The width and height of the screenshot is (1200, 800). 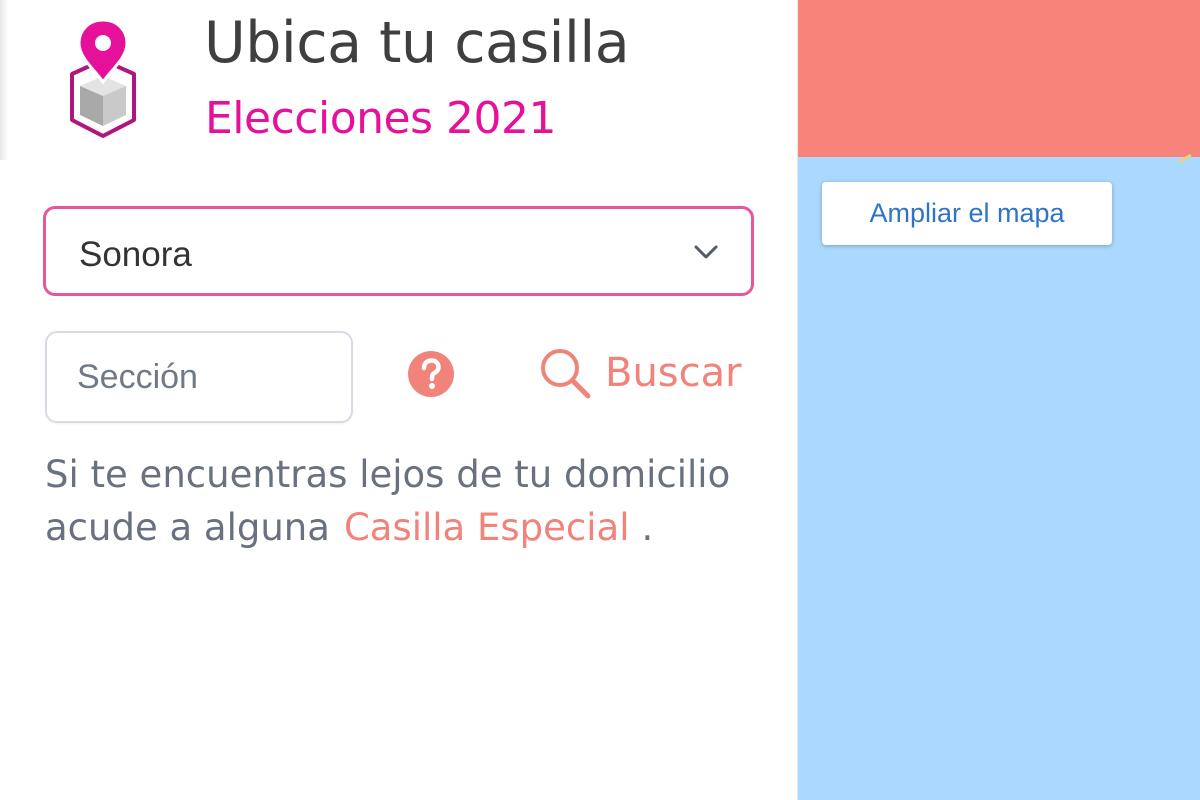 I want to click on state-select: Sonora, so click(x=398, y=251).